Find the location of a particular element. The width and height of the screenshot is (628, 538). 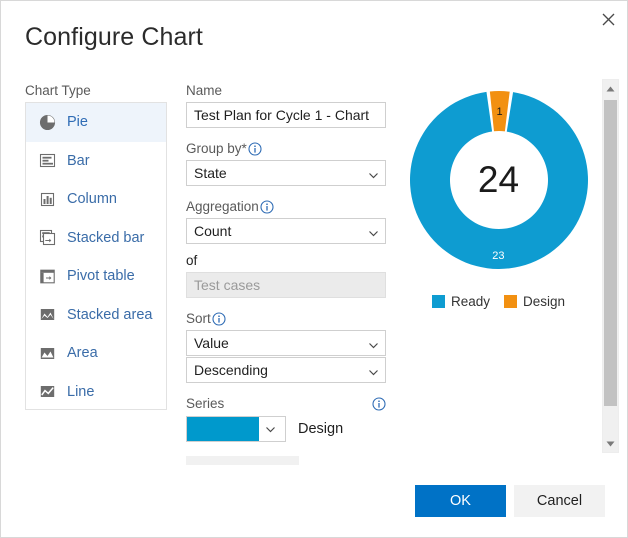

scroll-down-arrow-icon is located at coordinates (610, 443).